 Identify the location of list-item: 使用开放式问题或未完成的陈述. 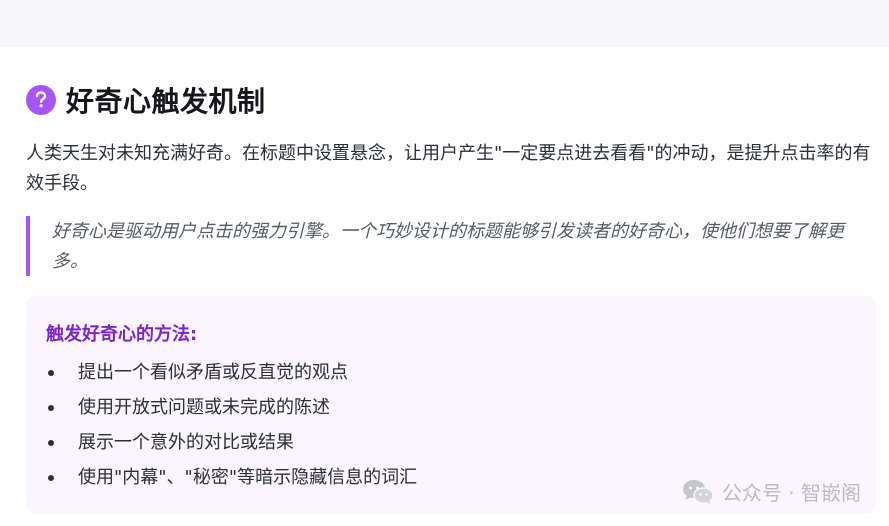
(230, 407).